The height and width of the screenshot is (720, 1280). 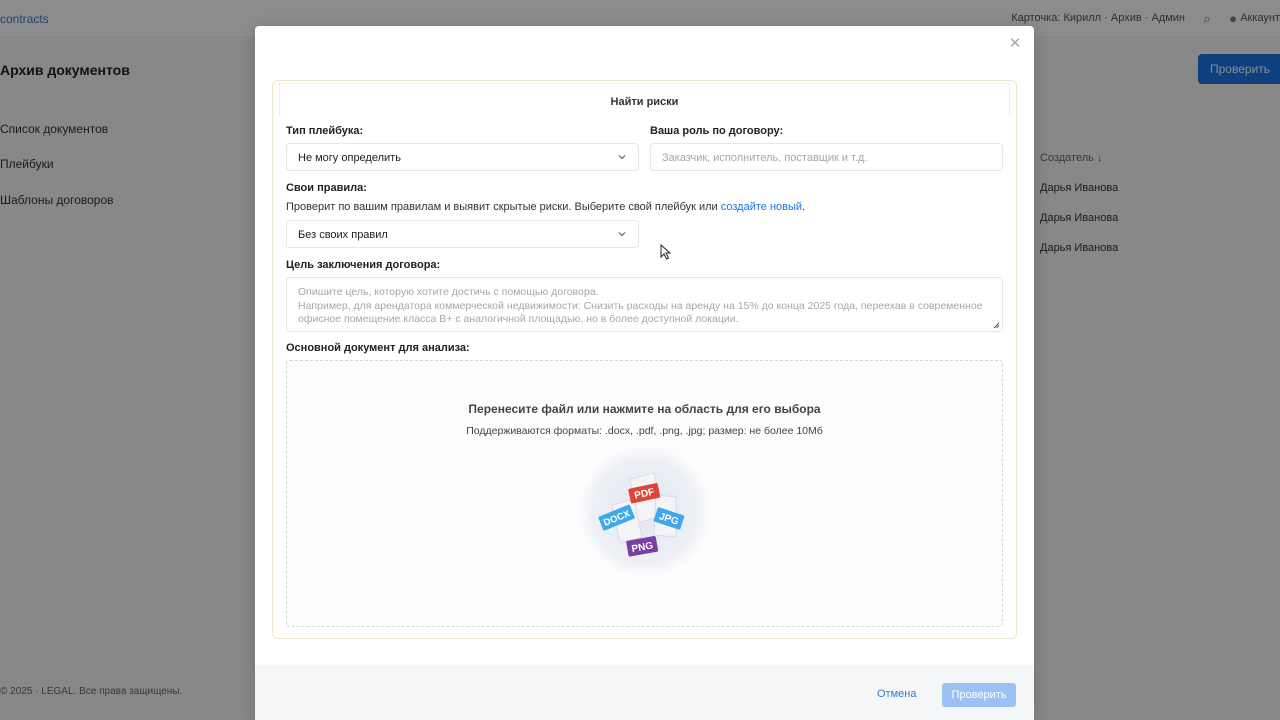 What do you see at coordinates (325, 131) in the screenshot?
I see `playbook-type-label: Тип плейбука:` at bounding box center [325, 131].